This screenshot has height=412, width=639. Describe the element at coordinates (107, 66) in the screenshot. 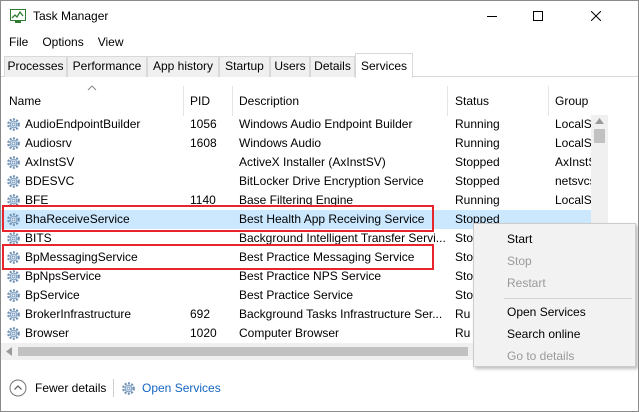

I see `tab-performance: Performance` at that location.